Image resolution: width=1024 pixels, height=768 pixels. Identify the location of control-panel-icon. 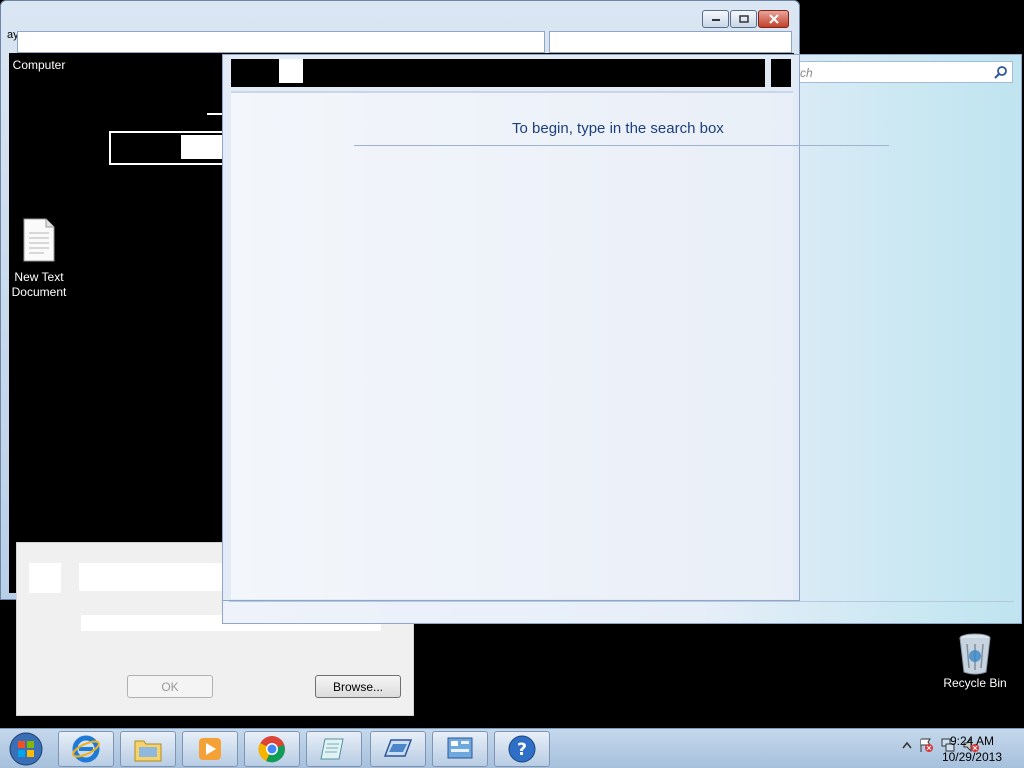
(460, 748).